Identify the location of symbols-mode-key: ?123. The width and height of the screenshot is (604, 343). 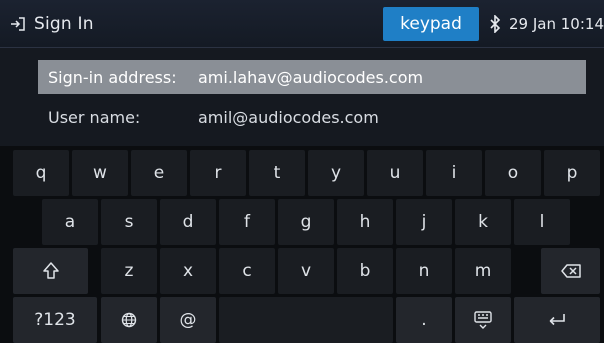
(55, 320).